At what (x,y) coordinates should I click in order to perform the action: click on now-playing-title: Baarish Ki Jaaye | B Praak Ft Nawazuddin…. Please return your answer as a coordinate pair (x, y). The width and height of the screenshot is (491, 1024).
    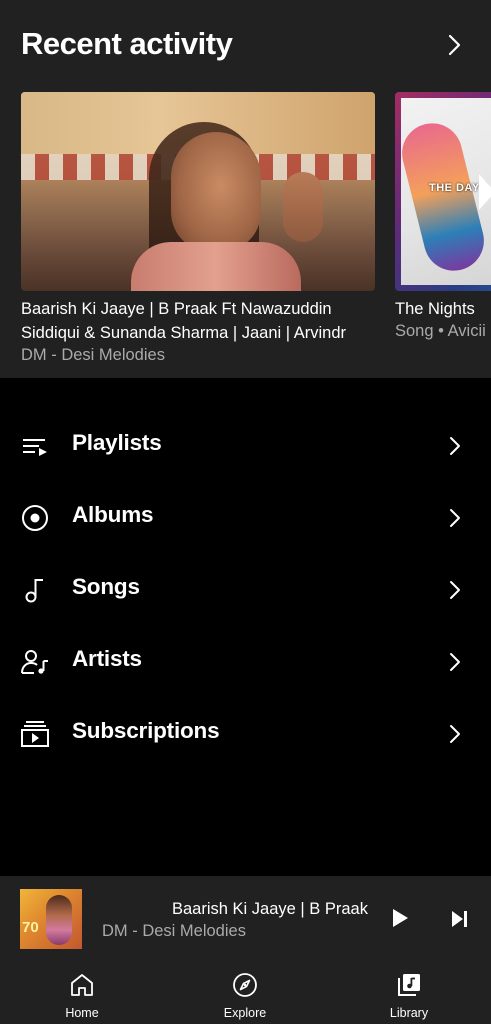
    Looking at the image, I should click on (270, 909).